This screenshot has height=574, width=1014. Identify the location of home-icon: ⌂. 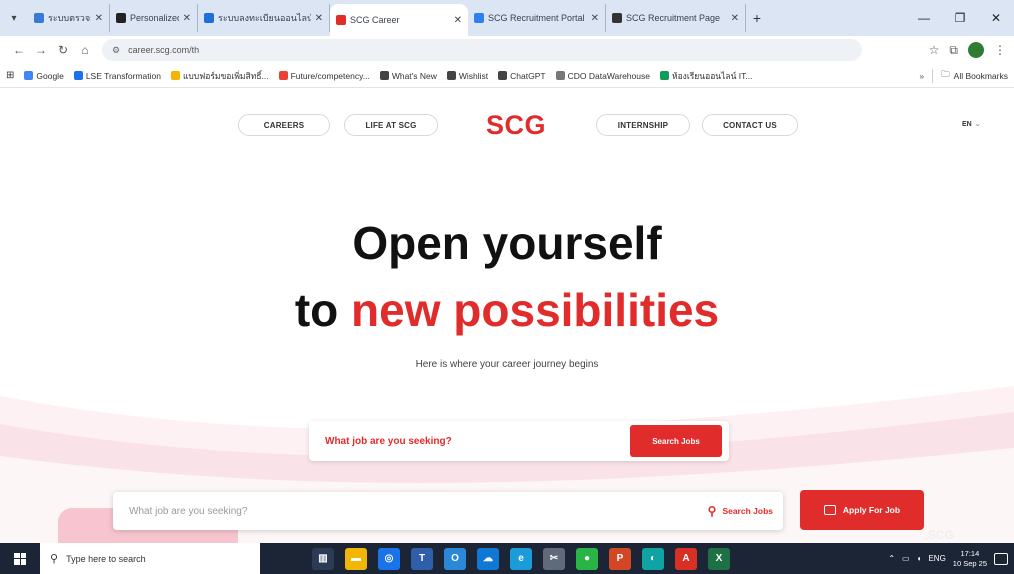
(85, 50).